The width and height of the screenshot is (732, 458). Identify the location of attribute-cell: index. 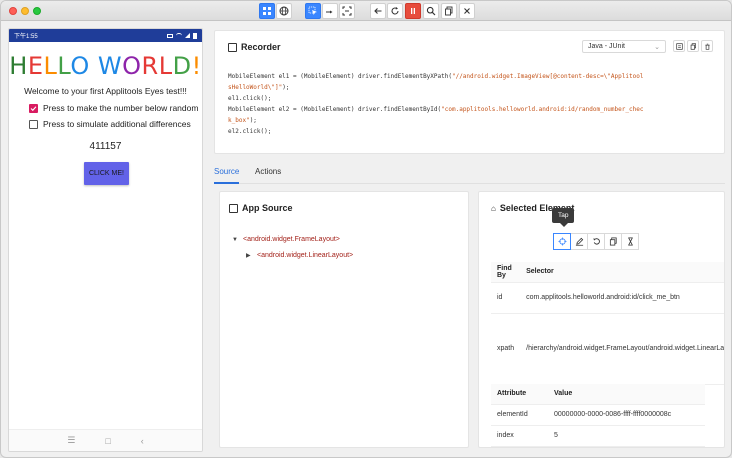
(519, 436).